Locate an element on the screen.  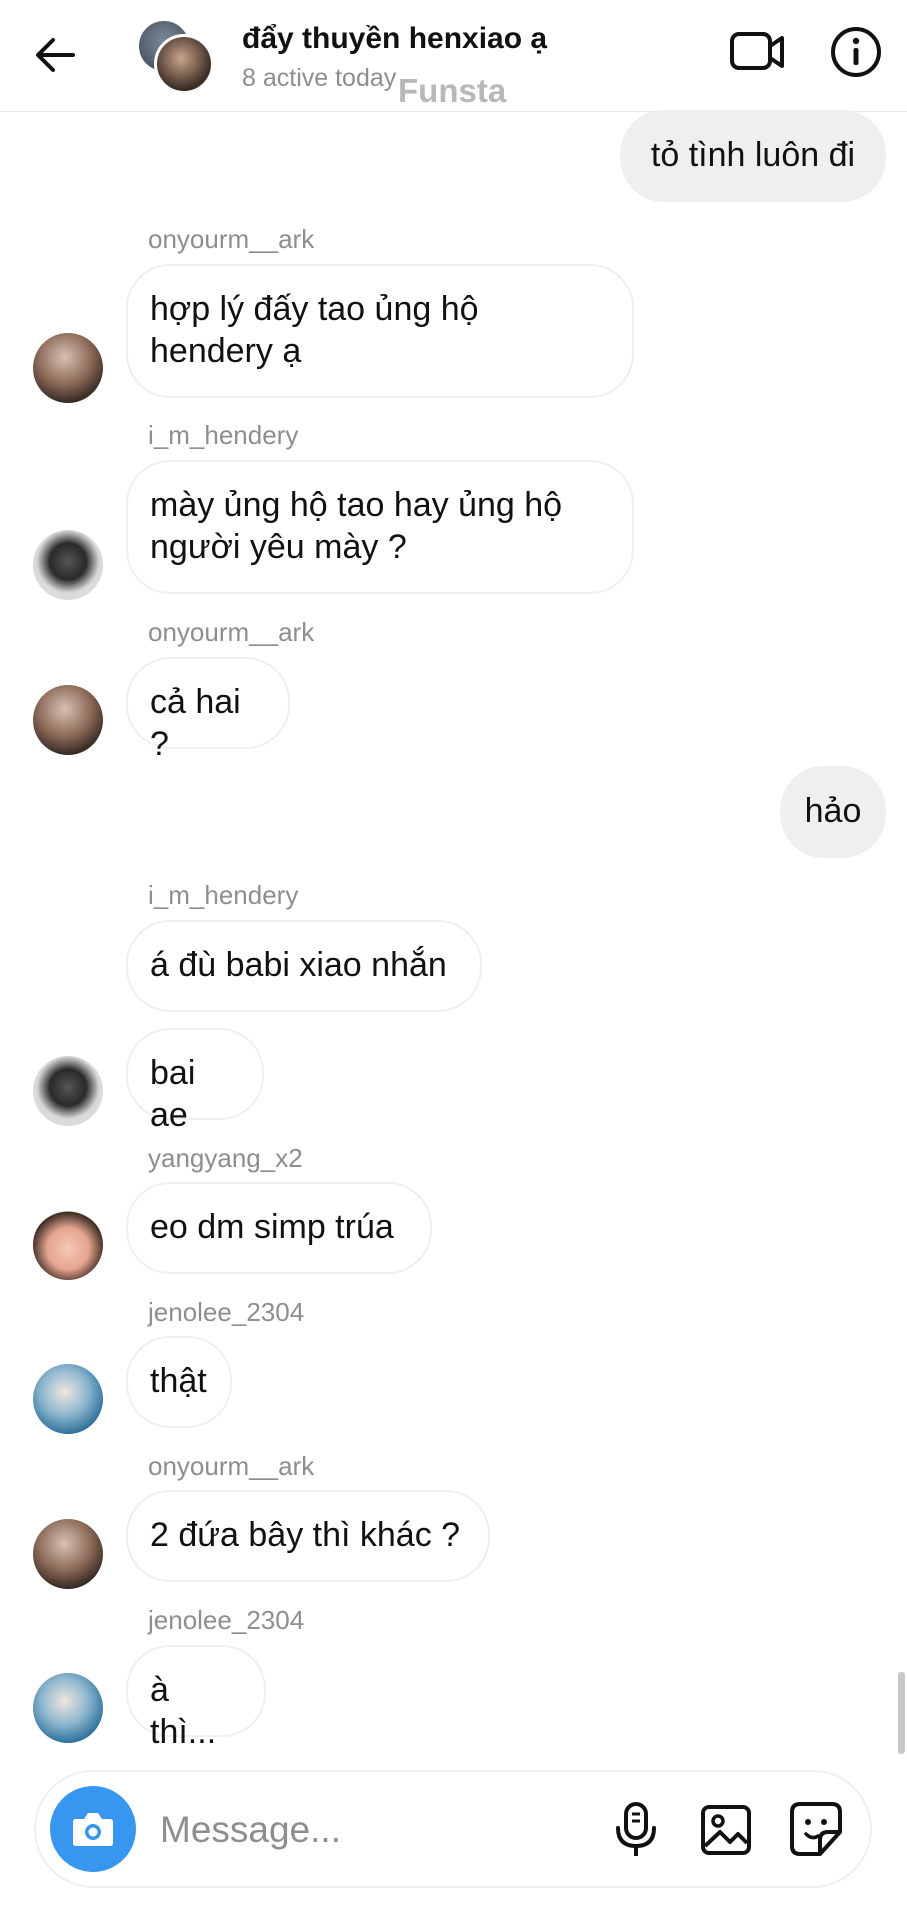
group-avatar is located at coordinates (175, 56).